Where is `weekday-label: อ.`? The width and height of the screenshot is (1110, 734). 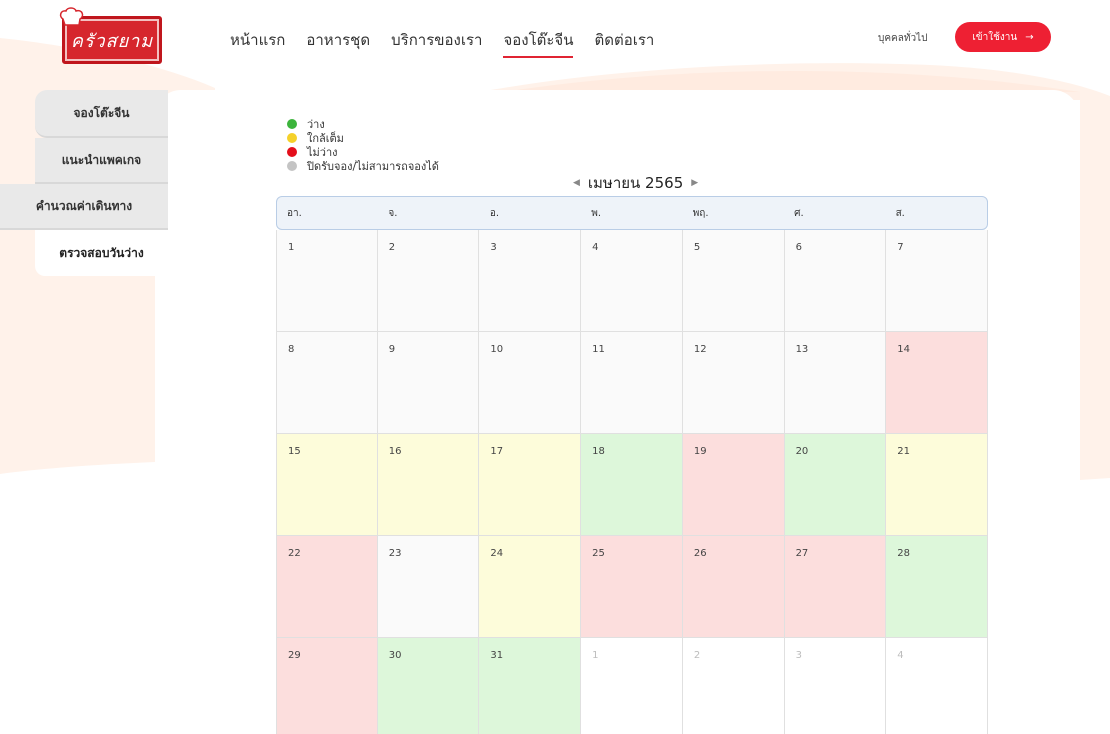
weekday-label: อ. is located at coordinates (494, 213).